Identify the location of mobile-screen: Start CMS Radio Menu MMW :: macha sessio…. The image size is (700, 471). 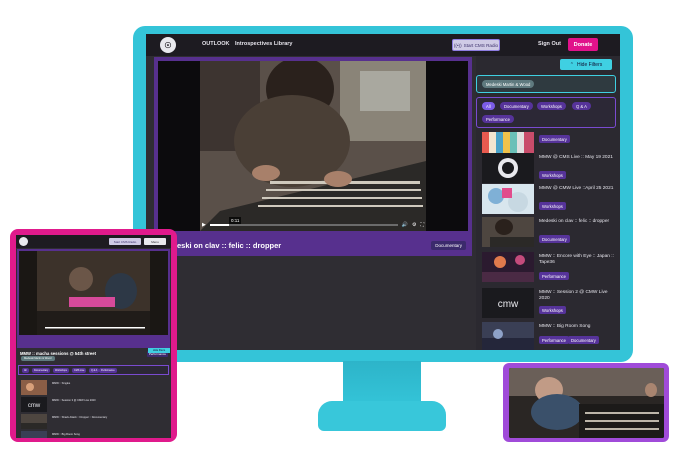
(93, 336).